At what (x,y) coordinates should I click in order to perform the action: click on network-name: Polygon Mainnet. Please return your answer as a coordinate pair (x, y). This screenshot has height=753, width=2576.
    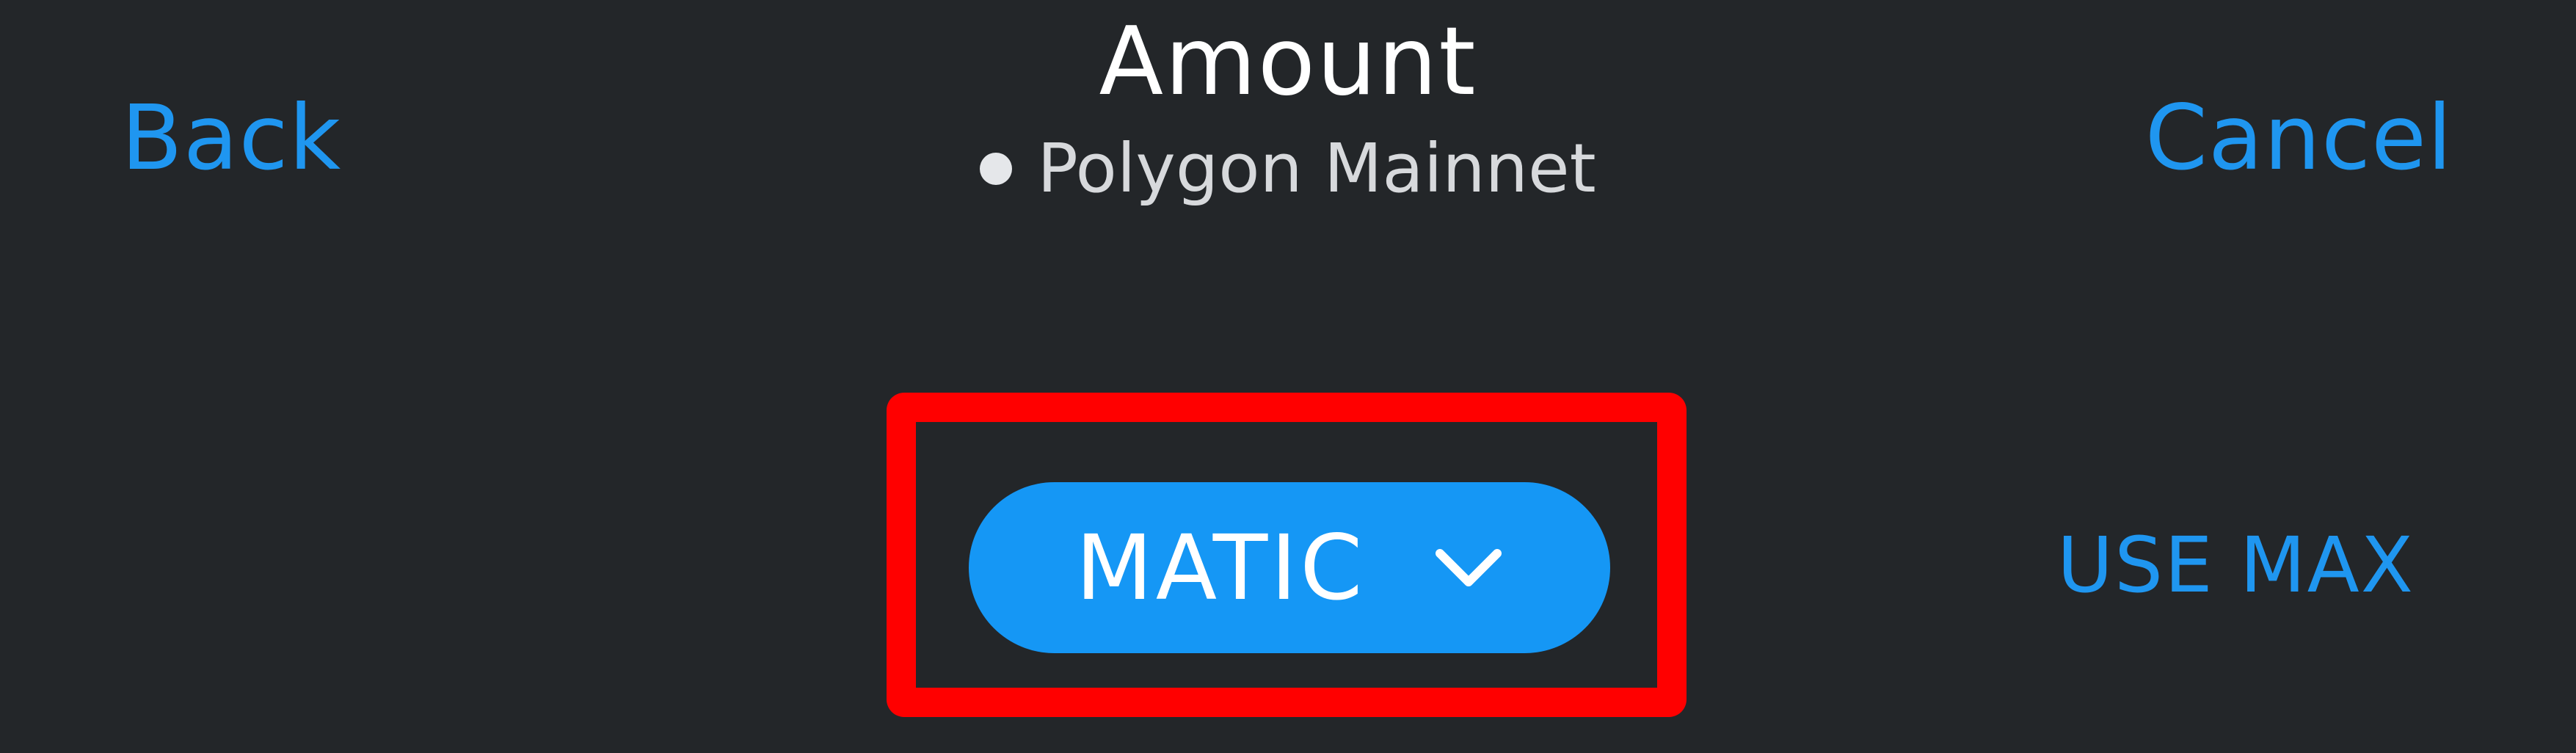
    Looking at the image, I should click on (1316, 168).